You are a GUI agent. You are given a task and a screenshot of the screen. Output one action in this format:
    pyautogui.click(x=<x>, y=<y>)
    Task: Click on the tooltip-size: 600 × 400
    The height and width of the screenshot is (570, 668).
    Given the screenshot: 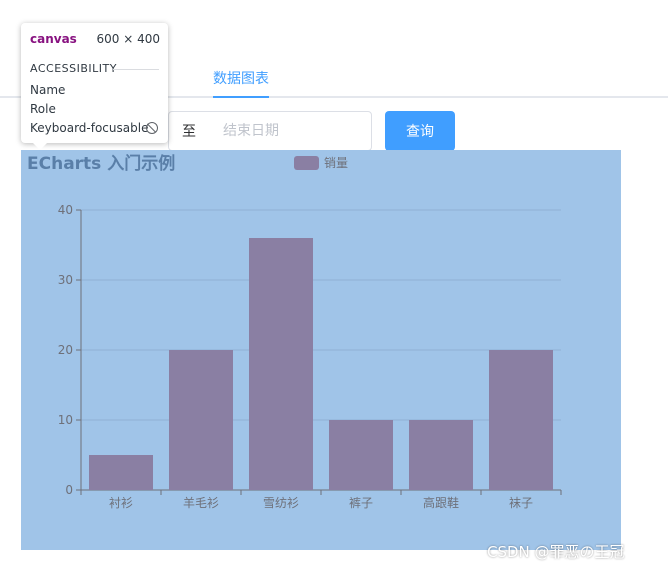 What is the action you would take?
    pyautogui.click(x=128, y=39)
    